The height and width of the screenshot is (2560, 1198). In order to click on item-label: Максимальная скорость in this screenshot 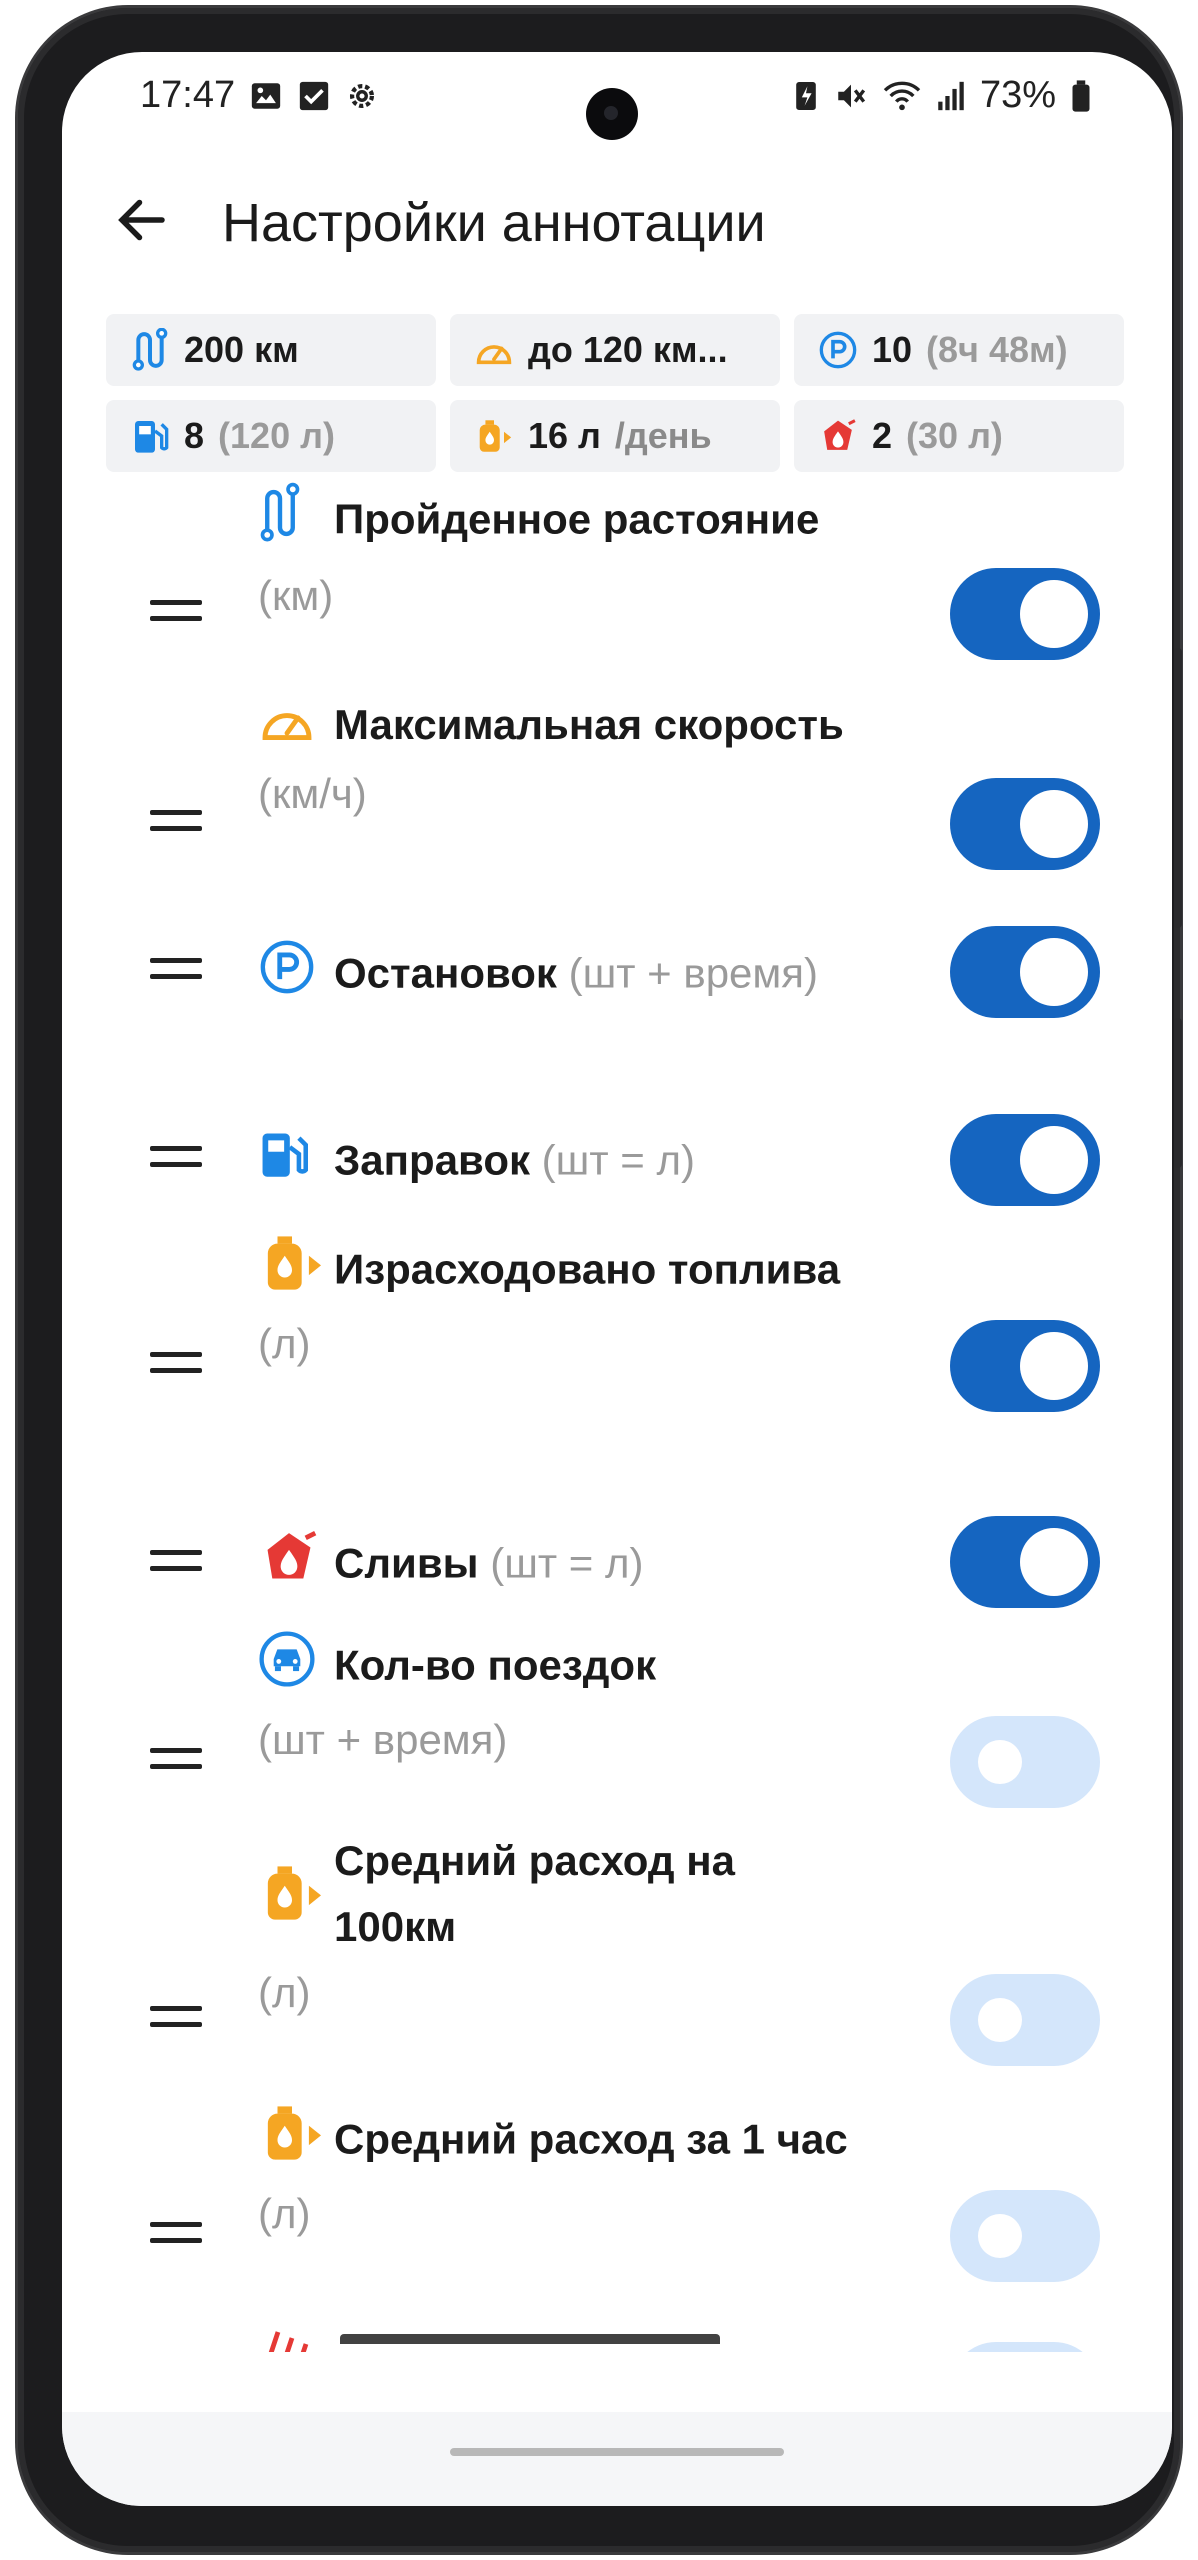, I will do `click(589, 724)`.